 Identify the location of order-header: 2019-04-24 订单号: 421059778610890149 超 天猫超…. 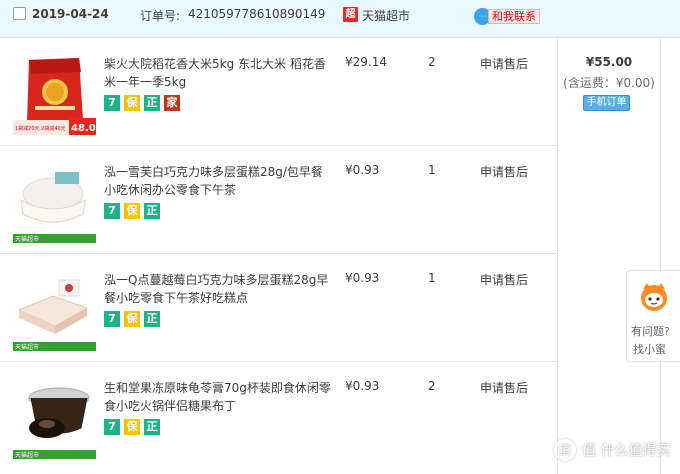
(340, 19).